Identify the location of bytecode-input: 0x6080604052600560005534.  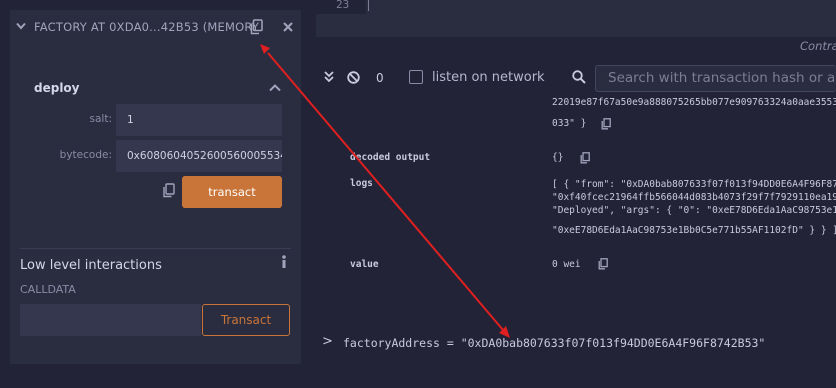
(199, 156).